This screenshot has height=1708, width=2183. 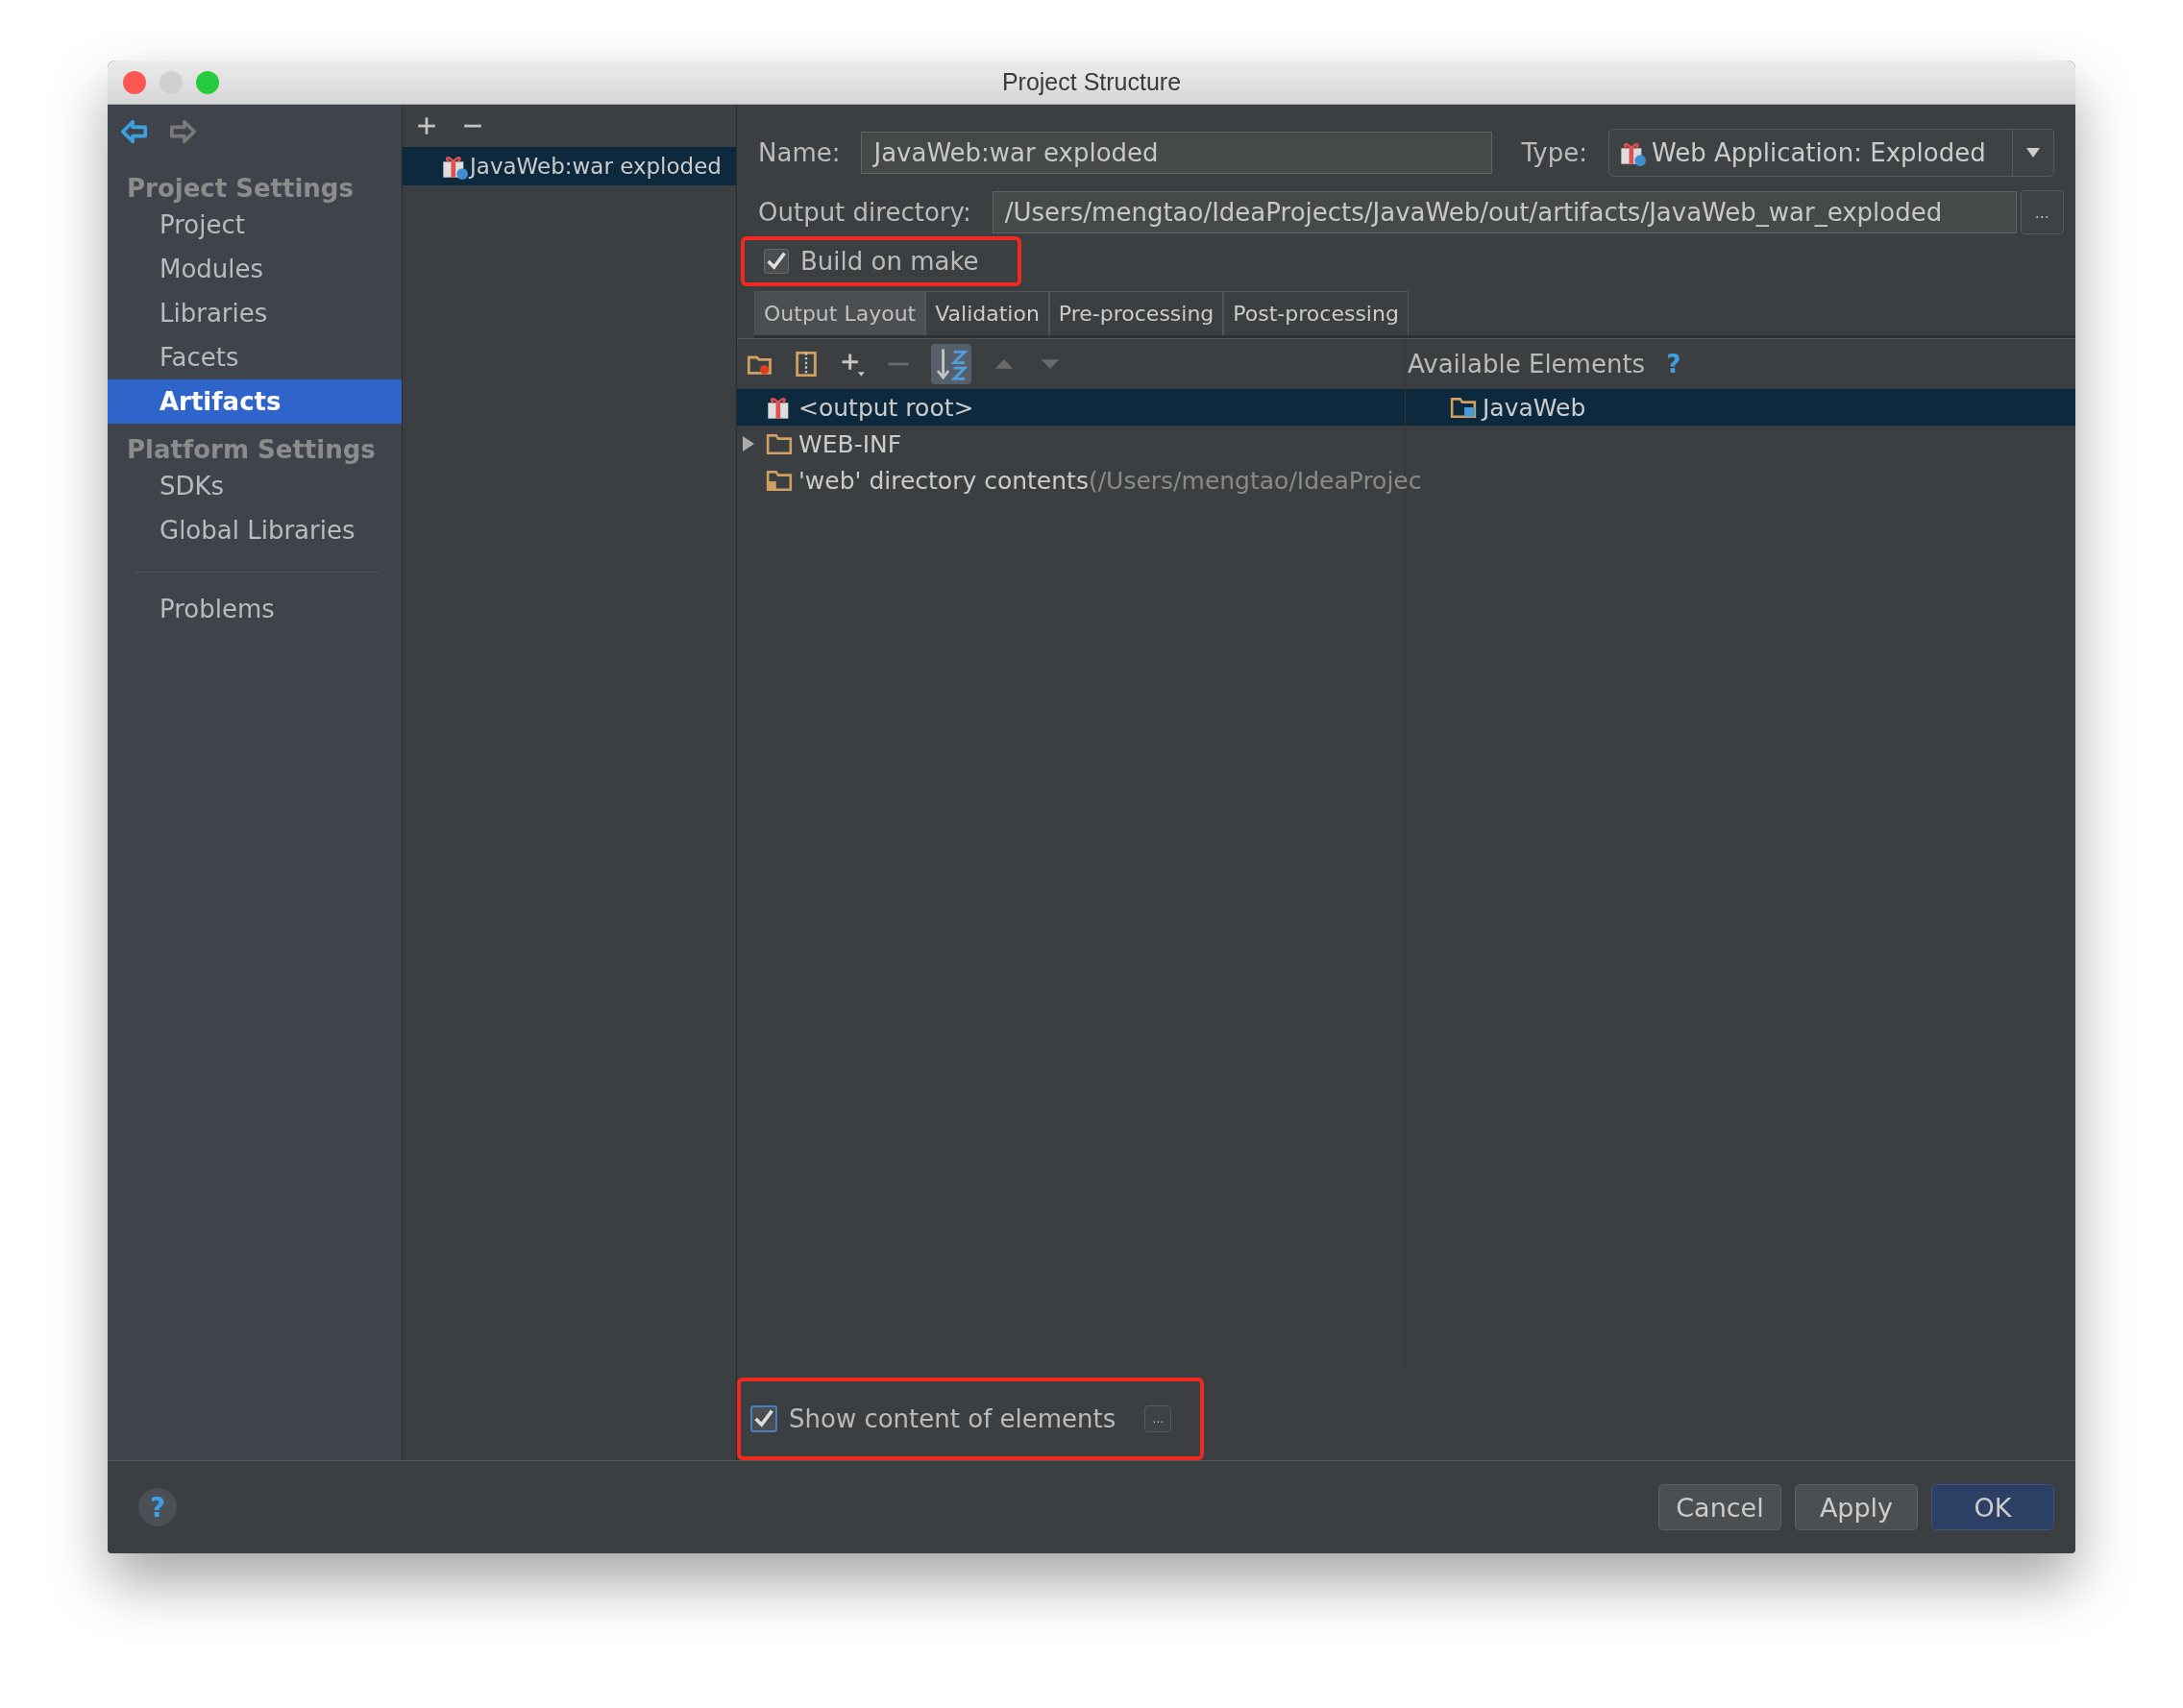 What do you see at coordinates (951, 364) in the screenshot?
I see `sort-icon` at bounding box center [951, 364].